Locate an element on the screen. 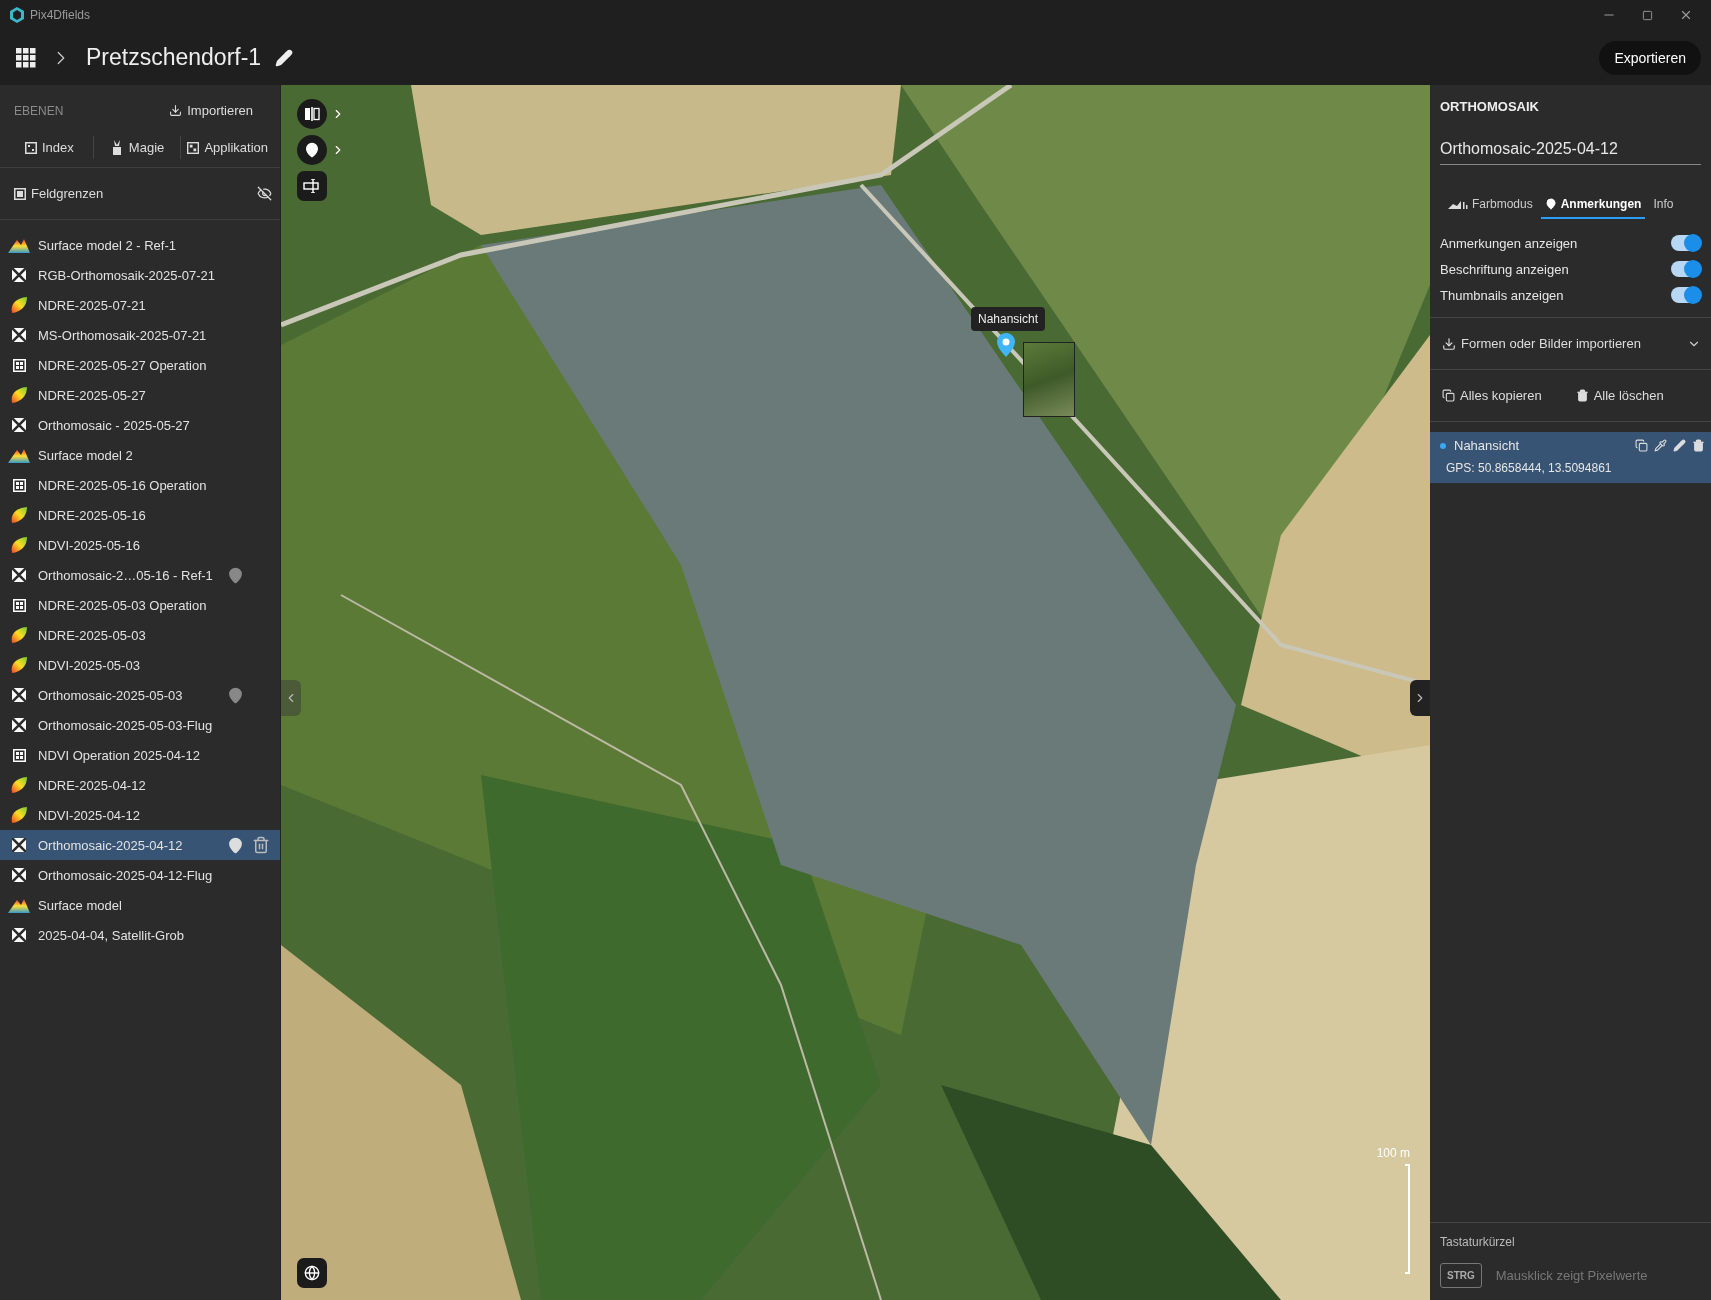  layer-item: NDRE-2025-05-27 Operation is located at coordinates (140, 365).